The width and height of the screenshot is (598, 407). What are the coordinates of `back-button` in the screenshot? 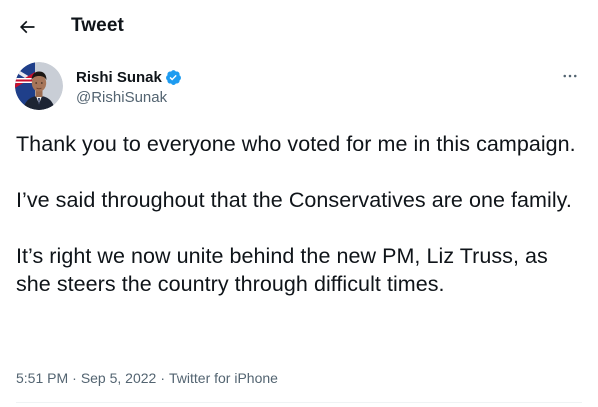 It's located at (27, 27).